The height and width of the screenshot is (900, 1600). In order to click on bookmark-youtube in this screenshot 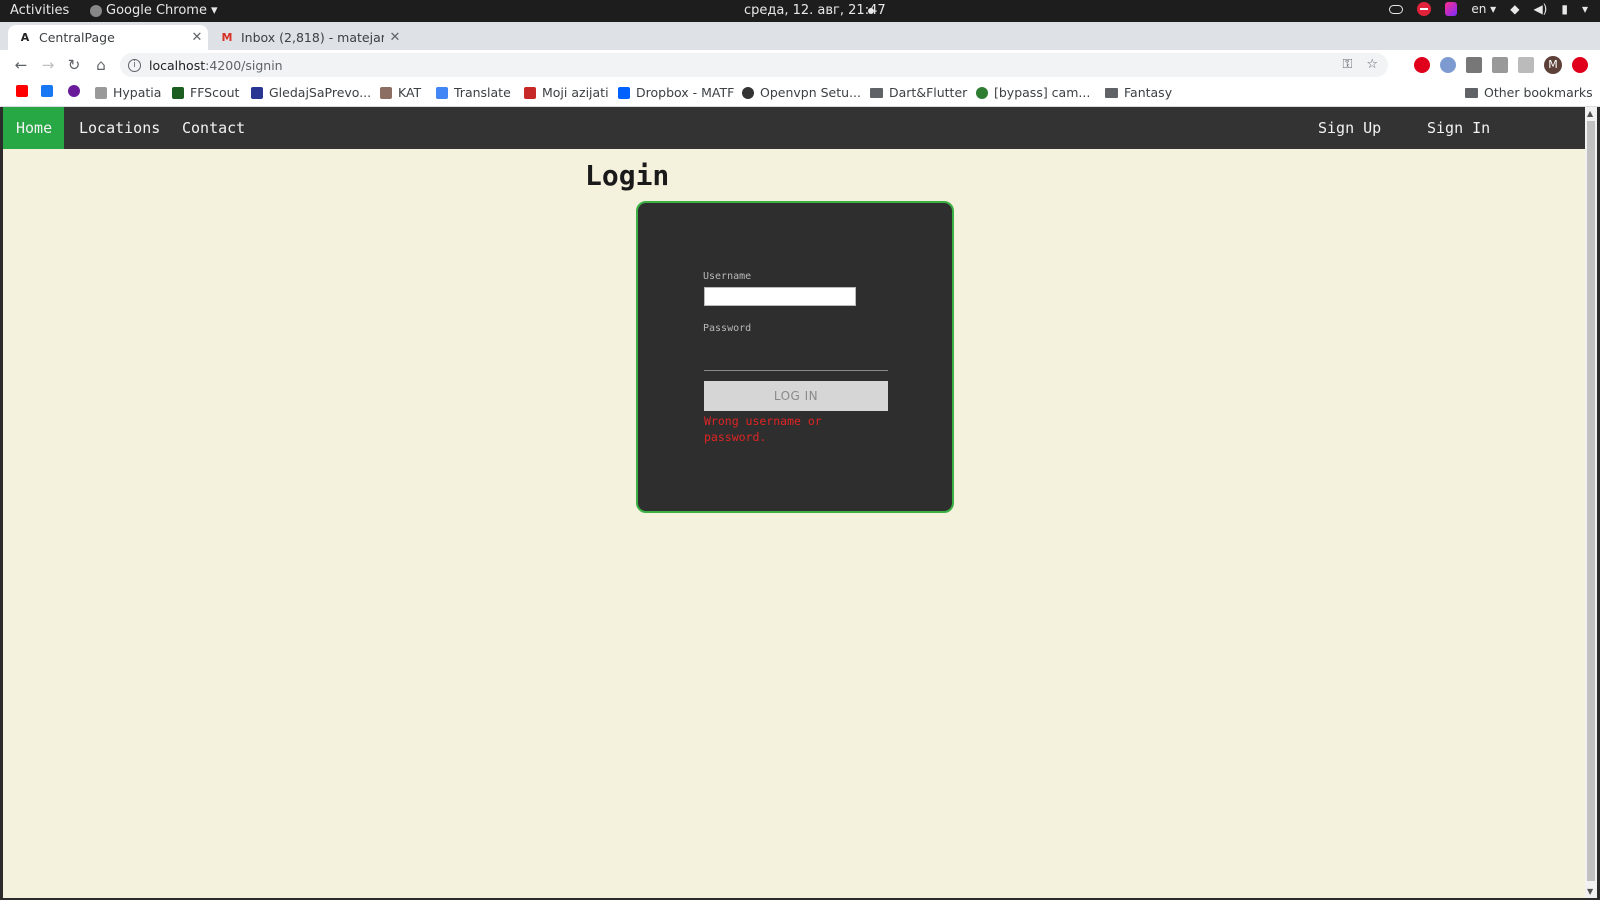, I will do `click(22, 91)`.